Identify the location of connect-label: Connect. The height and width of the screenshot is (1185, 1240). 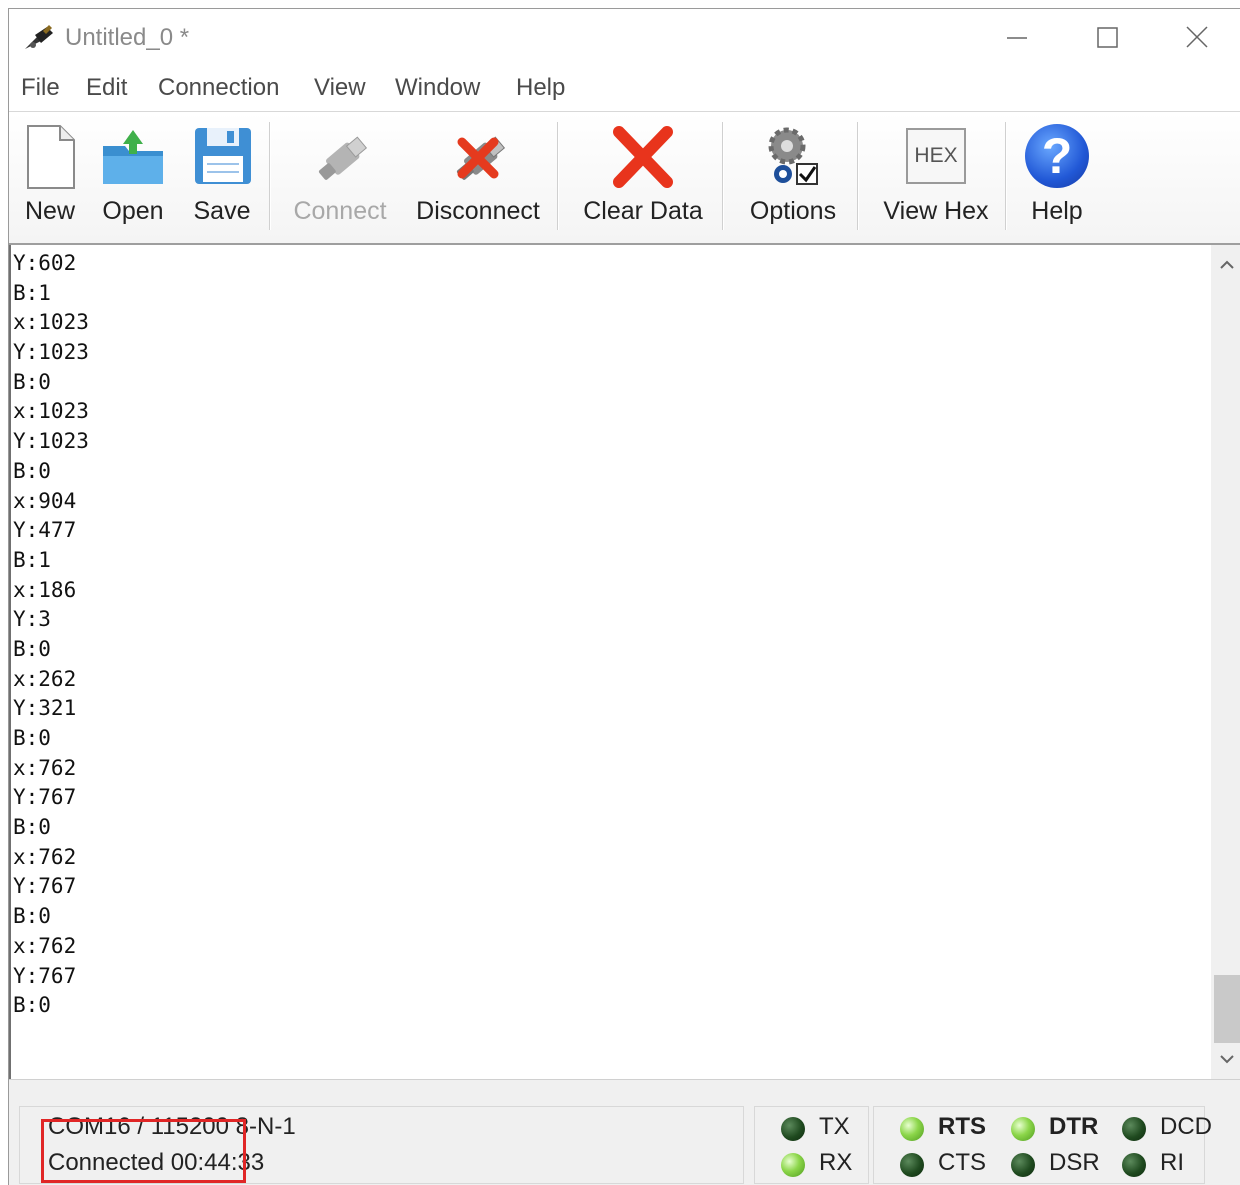
(340, 211).